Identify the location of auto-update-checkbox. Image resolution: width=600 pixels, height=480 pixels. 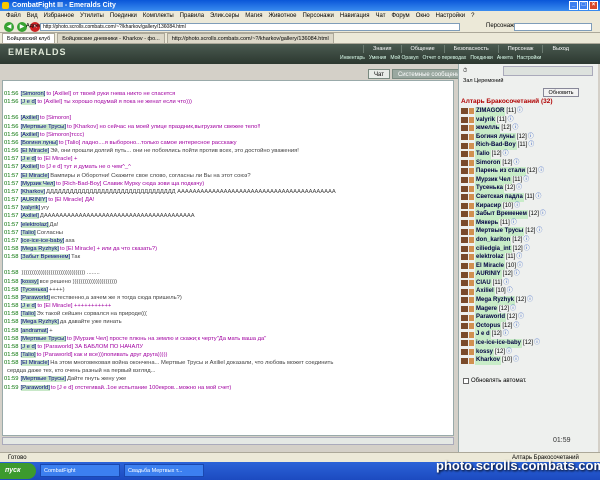
(466, 381).